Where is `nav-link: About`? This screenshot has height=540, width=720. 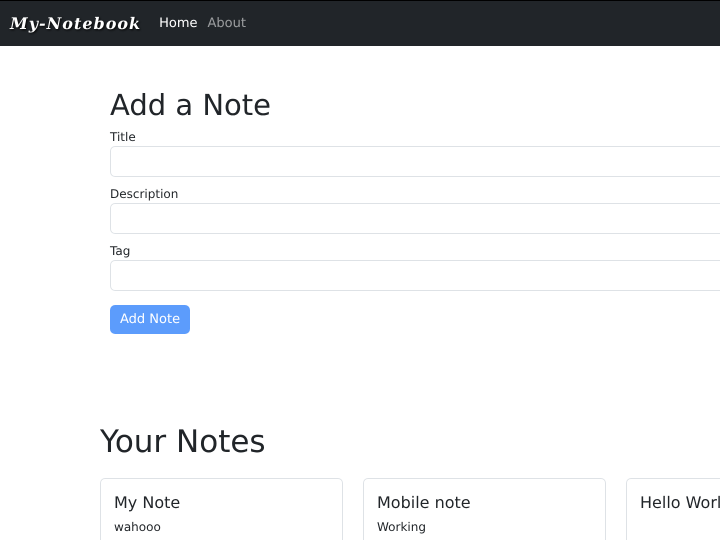 nav-link: About is located at coordinates (227, 23).